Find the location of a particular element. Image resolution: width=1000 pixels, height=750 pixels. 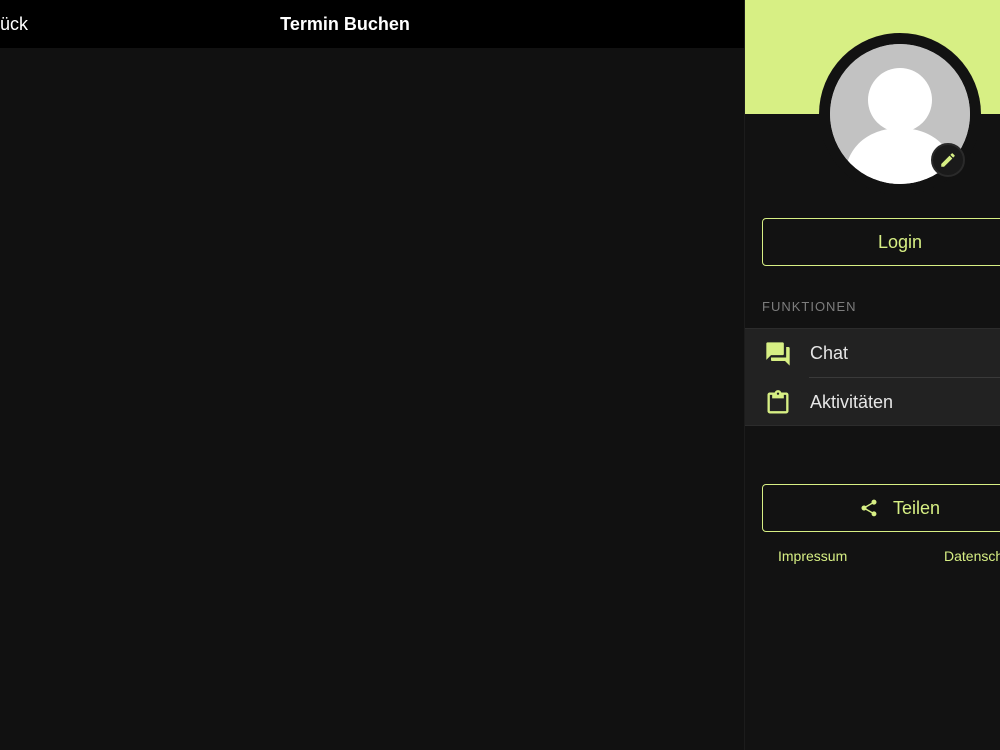

share-button: Teilen is located at coordinates (881, 508).